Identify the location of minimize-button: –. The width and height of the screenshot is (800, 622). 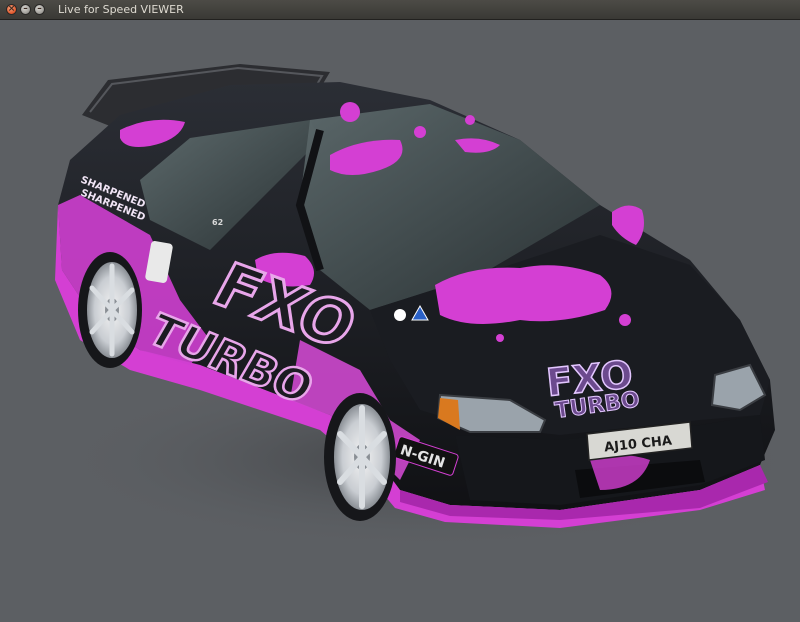
(25, 9).